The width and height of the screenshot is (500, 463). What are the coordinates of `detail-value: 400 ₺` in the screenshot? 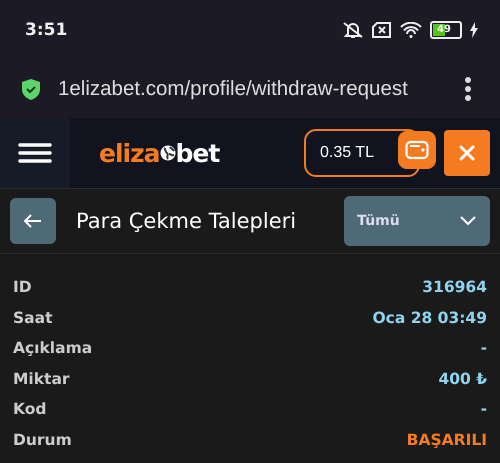 It's located at (462, 379).